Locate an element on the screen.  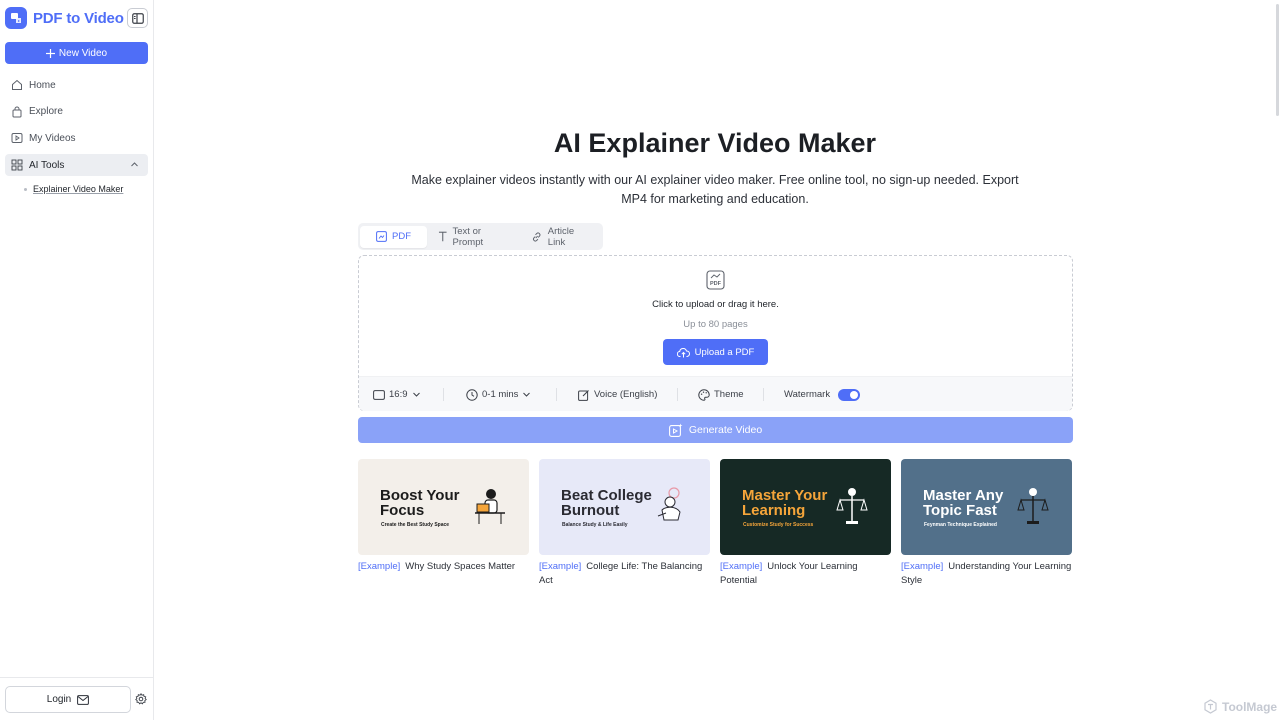
input-type-tabs: PDF Text or Prompt Article Link is located at coordinates (480, 236).